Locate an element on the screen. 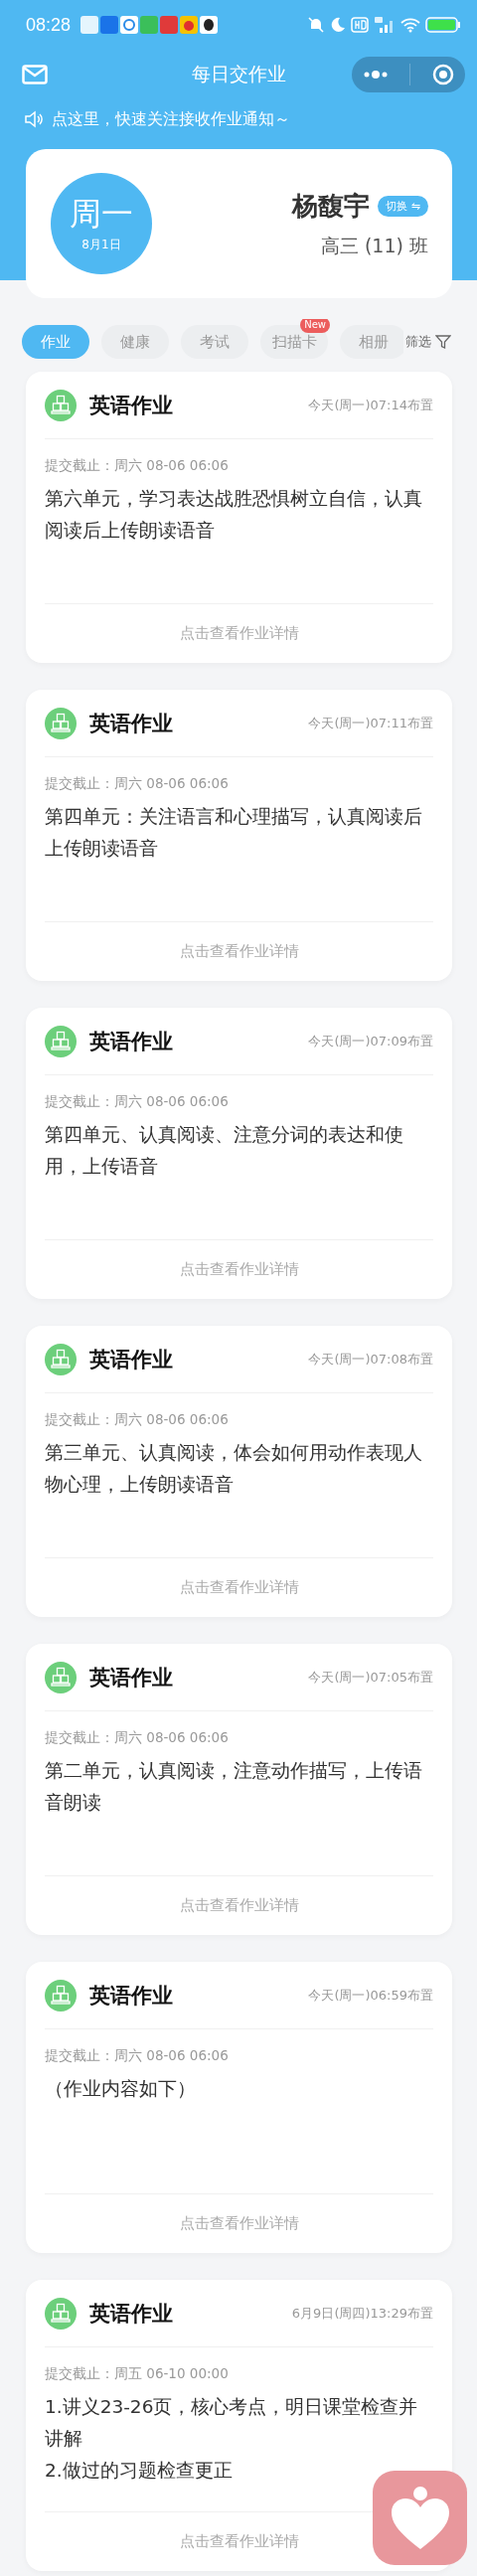 The width and height of the screenshot is (477, 2576). assignment-card: 英语作业 6月9日(周四)13:29布置 提交截止：周五 06-10 00:00 1.讲义23-26页，核心考点，明日课堂检查并讲解 2.做过的习题检查更正 点击查看作业详情 is located at coordinates (239, 2425).